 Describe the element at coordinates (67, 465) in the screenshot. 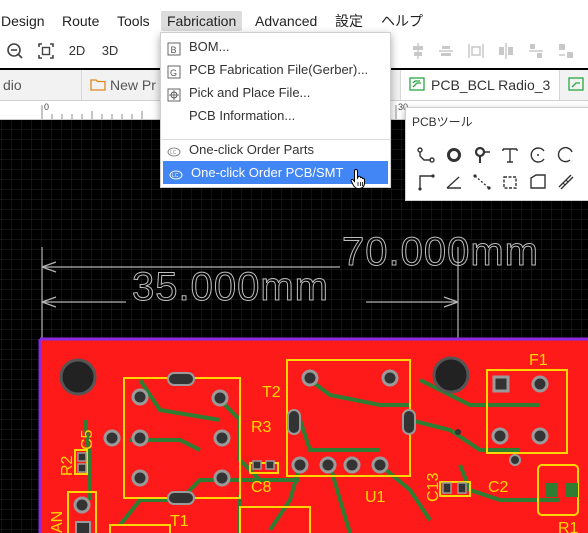

I see `designator-r2: R2` at that location.